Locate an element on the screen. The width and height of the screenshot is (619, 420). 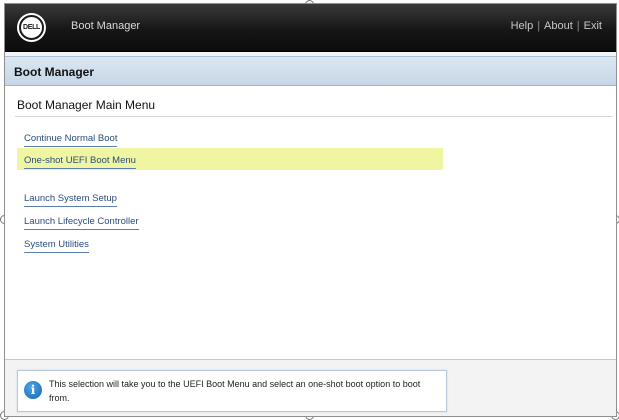
menu-item-launch-system-setup: Launch System Setup is located at coordinates (67, 197).